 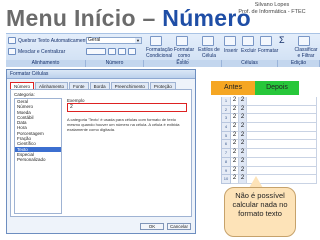 I want to click on merge-center-icon, so click(x=12, y=51).